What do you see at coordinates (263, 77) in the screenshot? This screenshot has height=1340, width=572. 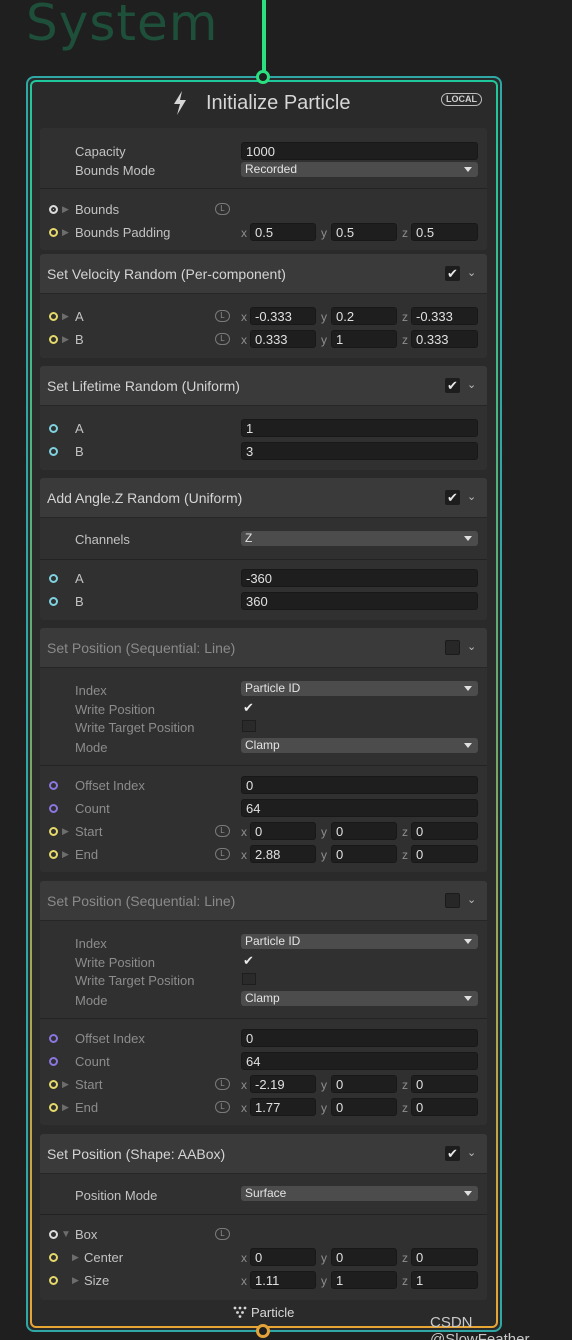 I see `flow-input-port` at bounding box center [263, 77].